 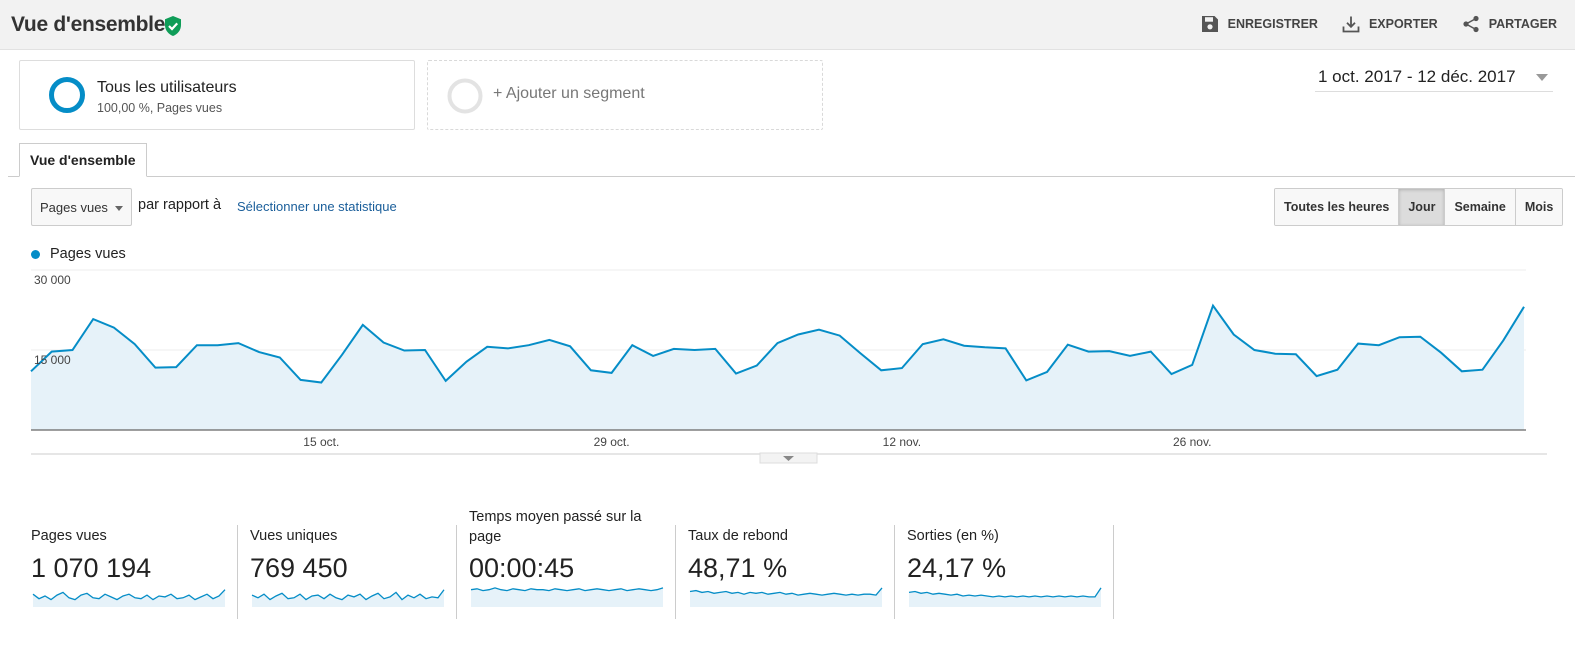 What do you see at coordinates (1337, 207) in the screenshot?
I see `granularity-hourly: Toutes les heures` at bounding box center [1337, 207].